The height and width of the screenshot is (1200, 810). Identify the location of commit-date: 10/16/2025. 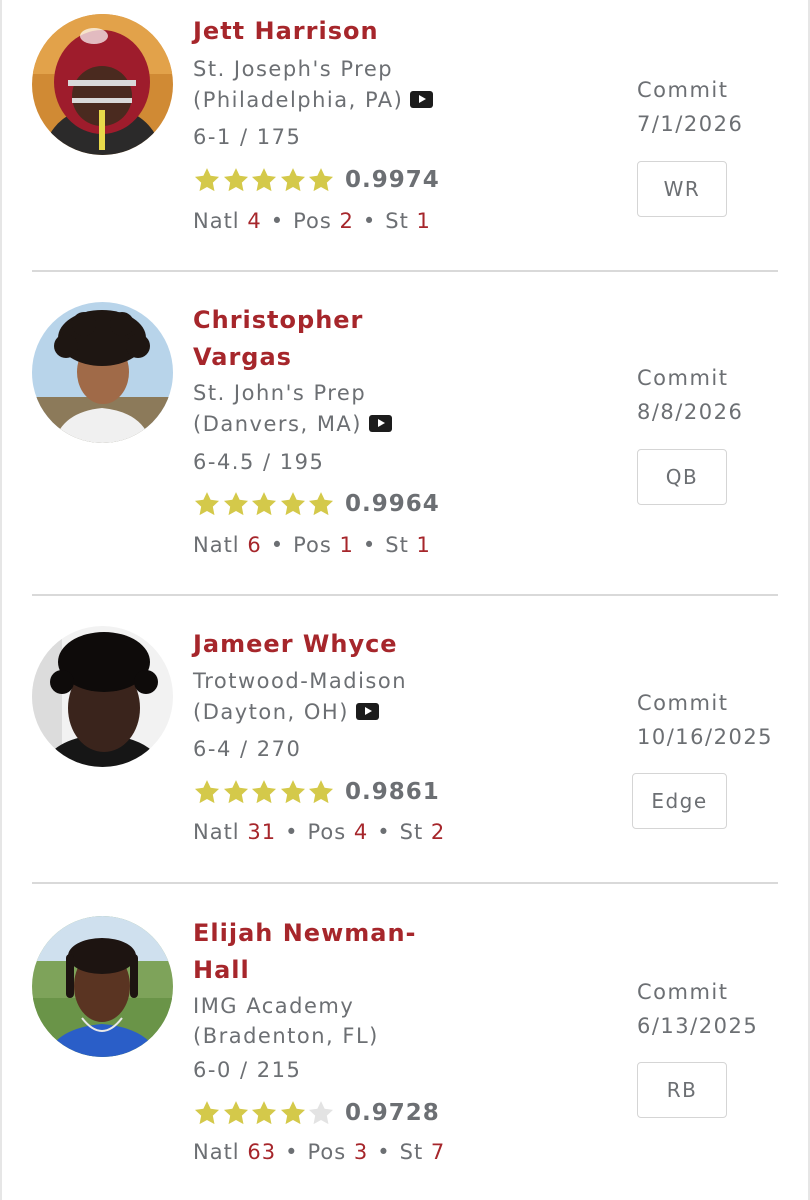
(705, 737).